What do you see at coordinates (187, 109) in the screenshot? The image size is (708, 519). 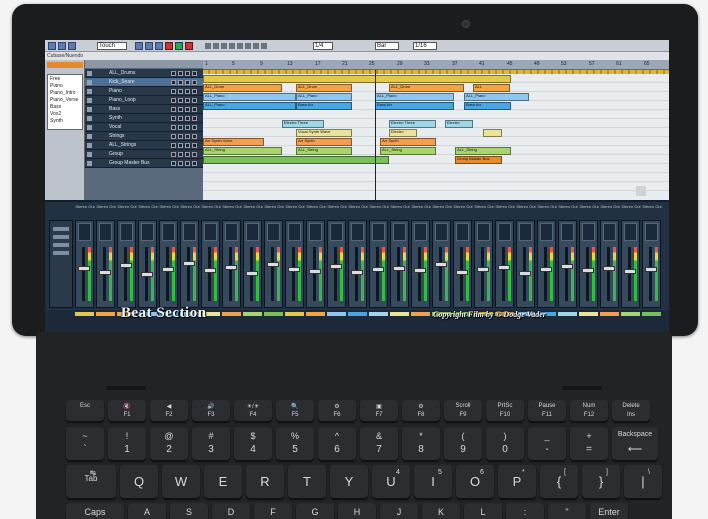 I see `record-arm-button` at bounding box center [187, 109].